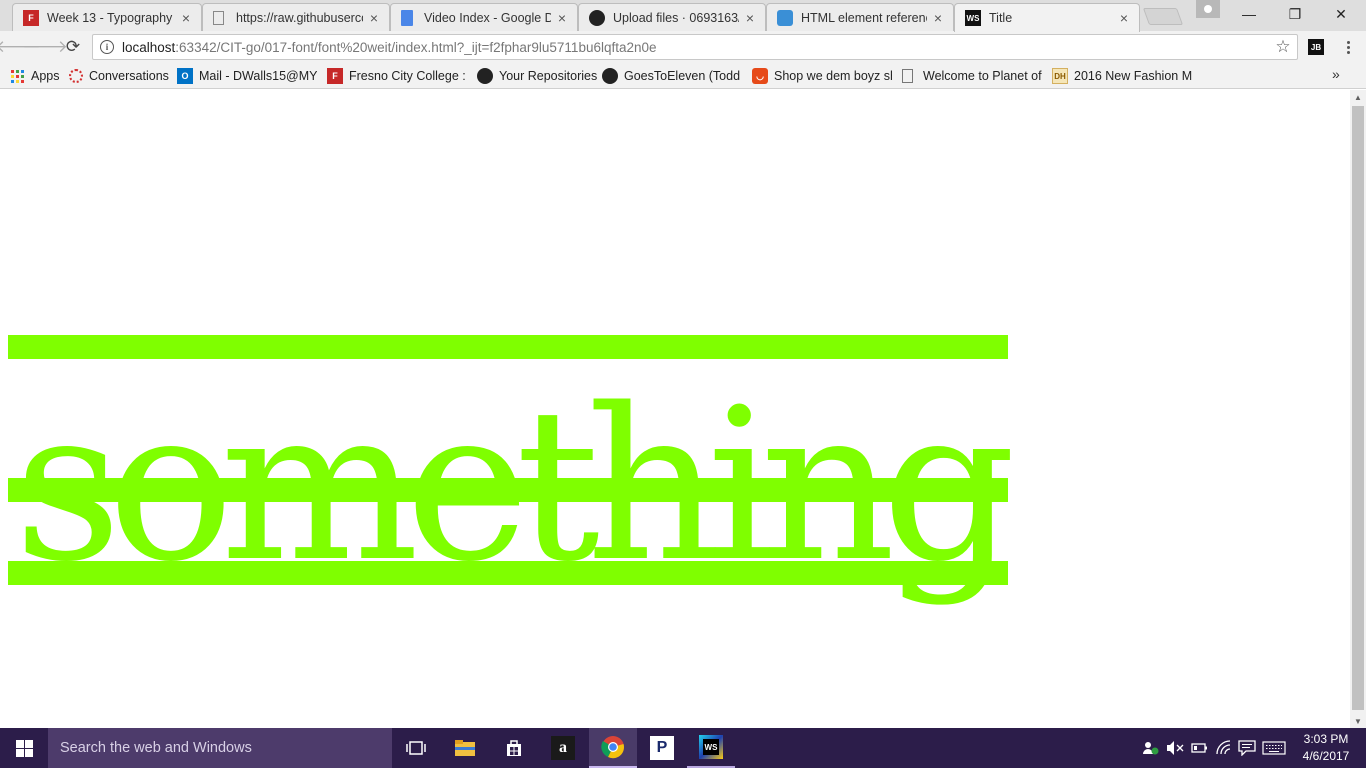 The image size is (1366, 768). What do you see at coordinates (1163, 16) in the screenshot?
I see `new-tab-button` at bounding box center [1163, 16].